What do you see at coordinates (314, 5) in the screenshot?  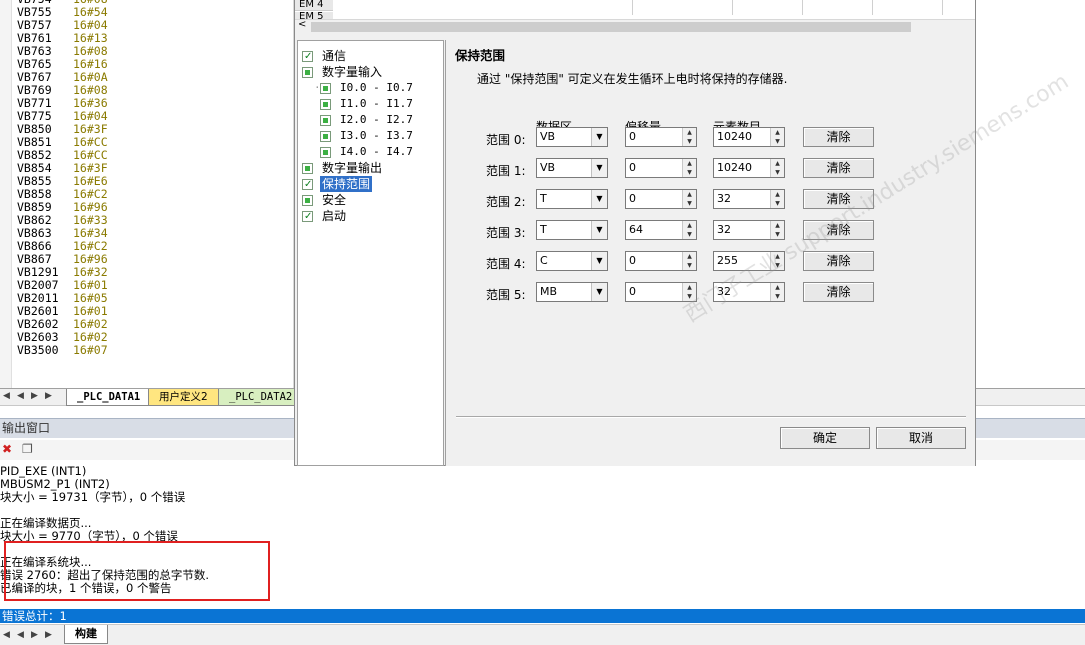 I see `module-list-row: EM 4` at bounding box center [314, 5].